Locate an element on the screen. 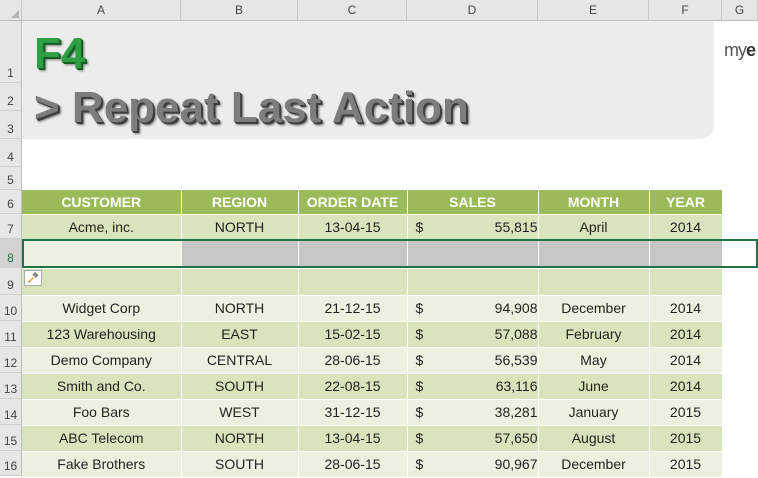  header-customer: CUSTOMER is located at coordinates (102, 202).